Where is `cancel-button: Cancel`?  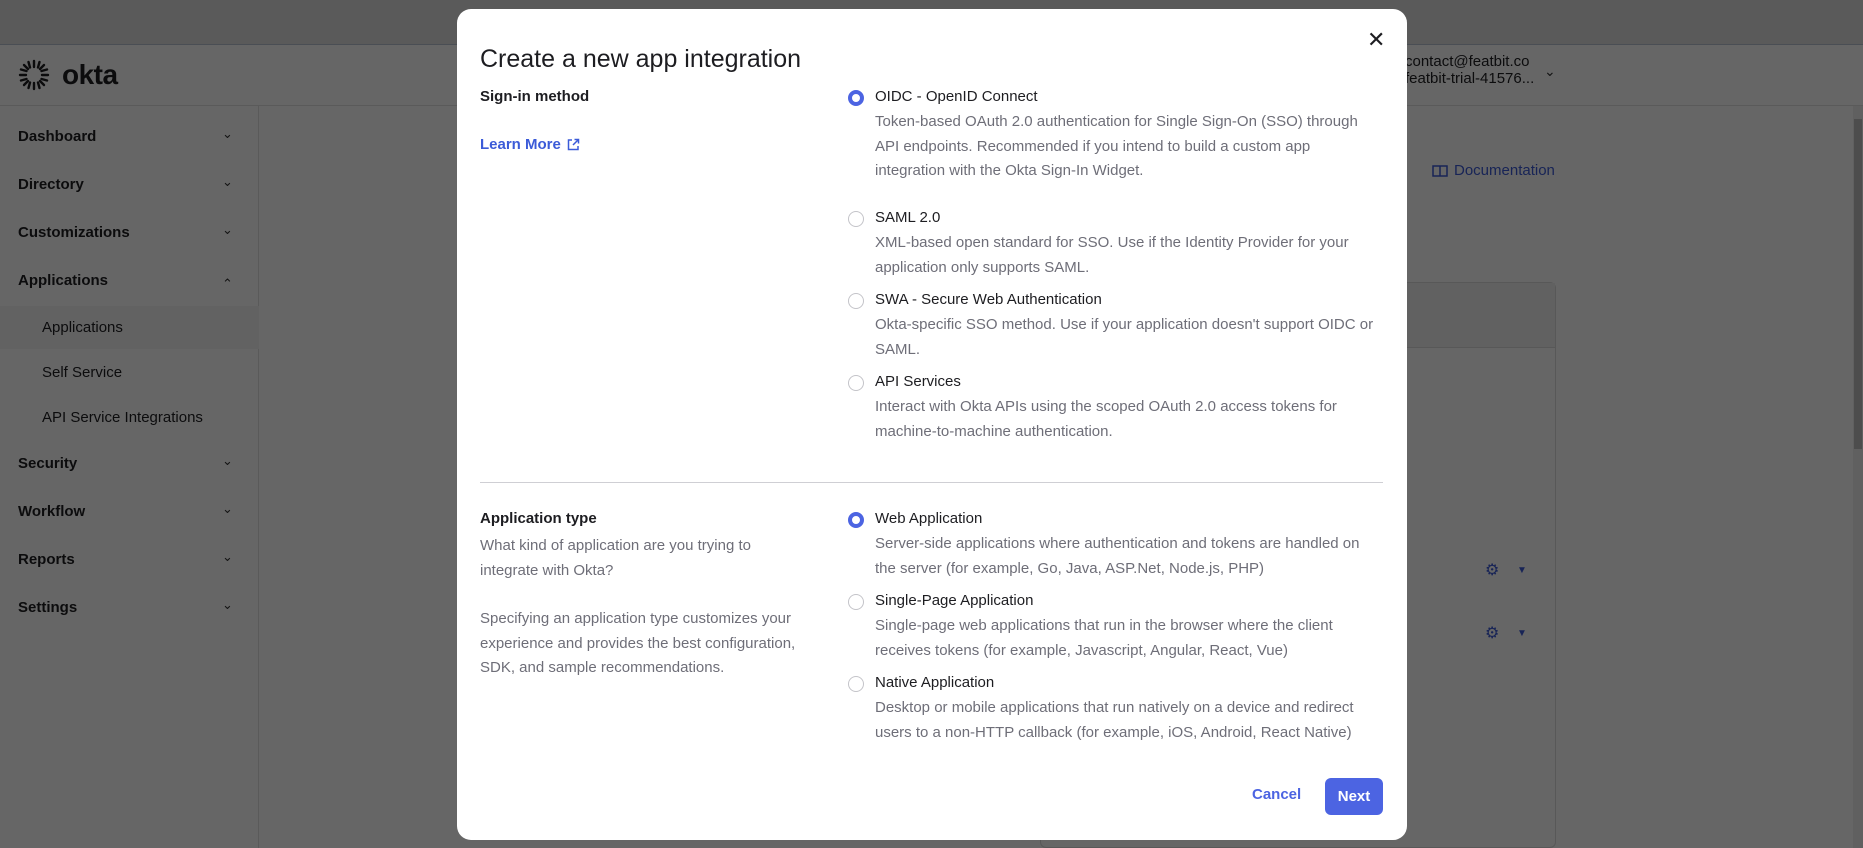
cancel-button: Cancel is located at coordinates (1276, 794).